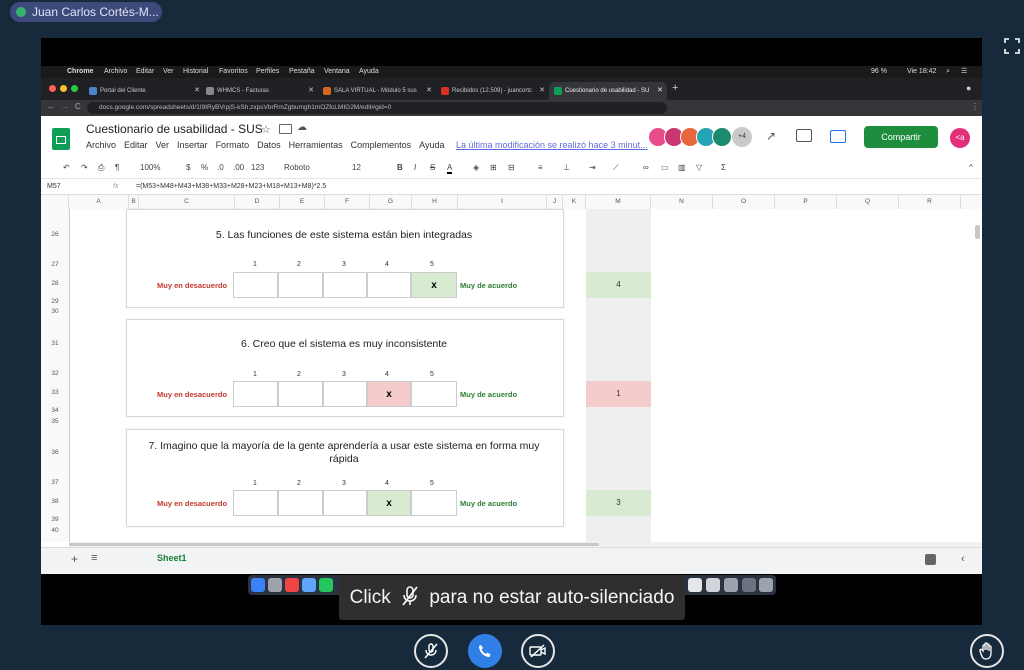 This screenshot has height=670, width=1024. What do you see at coordinates (257, 202) in the screenshot?
I see `column-header: D` at bounding box center [257, 202].